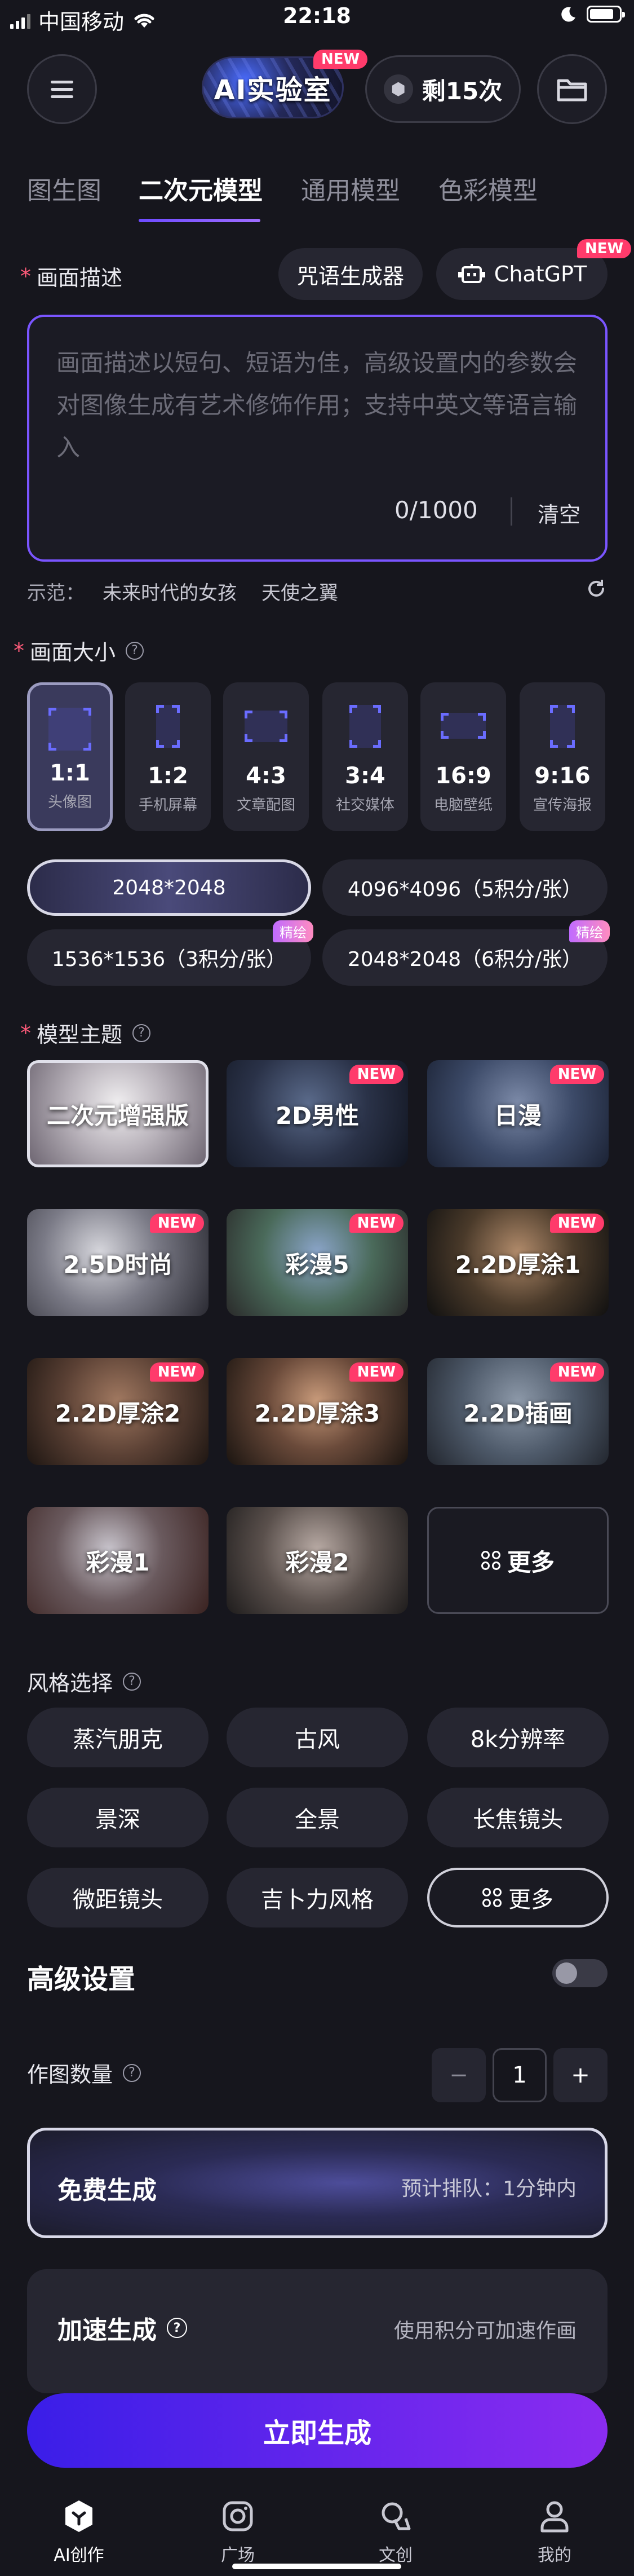 This screenshot has width=634, height=2576. What do you see at coordinates (293, 931) in the screenshot?
I see `fine-tag: 精绘` at bounding box center [293, 931].